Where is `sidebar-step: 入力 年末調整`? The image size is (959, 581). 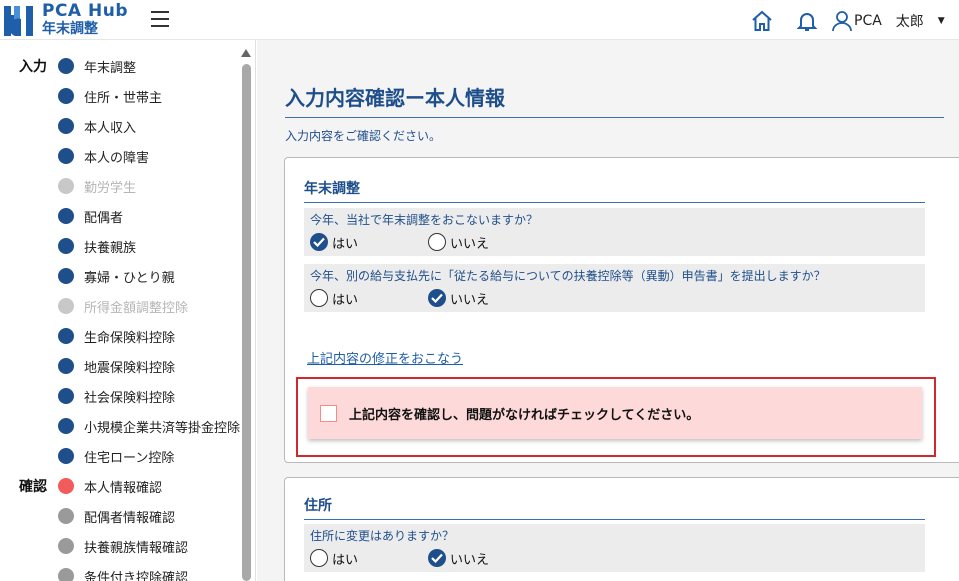
sidebar-step: 入力 年末調整 is located at coordinates (120, 66).